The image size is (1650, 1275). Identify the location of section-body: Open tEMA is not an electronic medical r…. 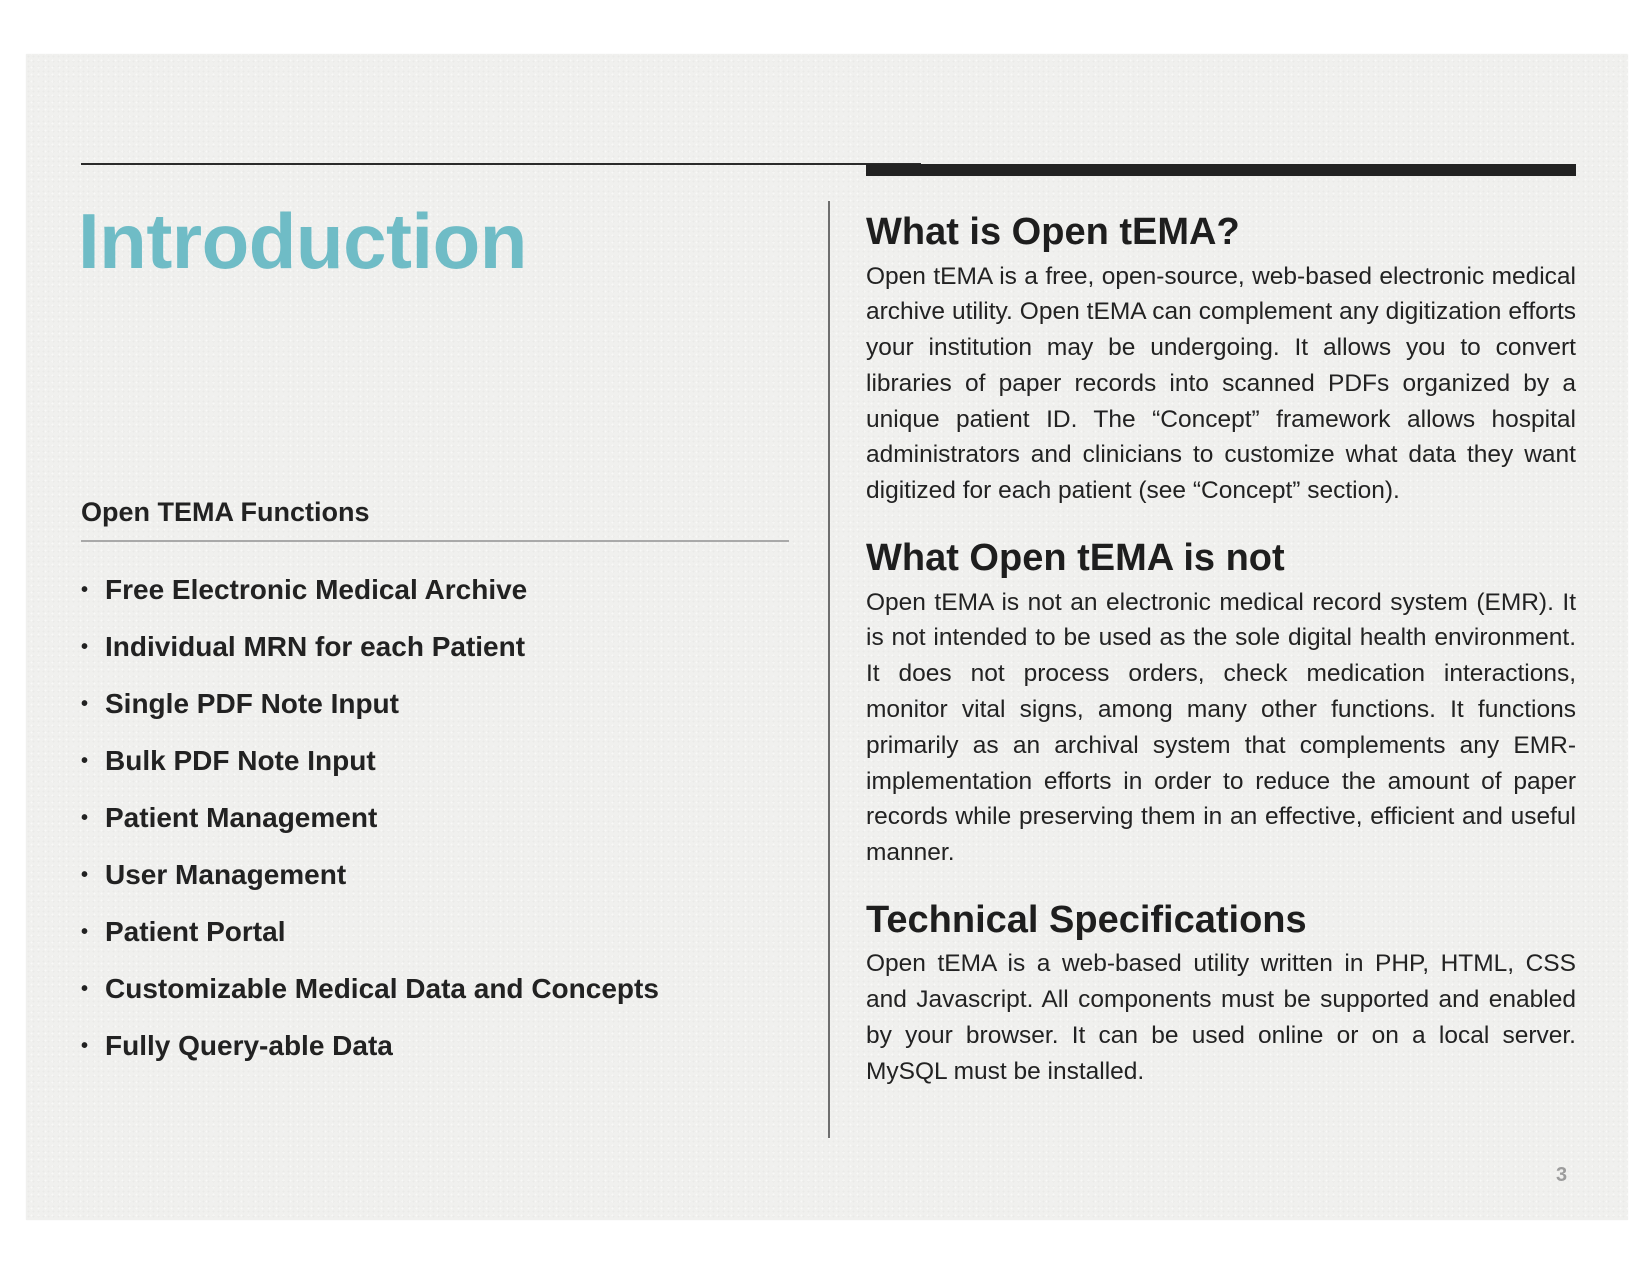
(1221, 727).